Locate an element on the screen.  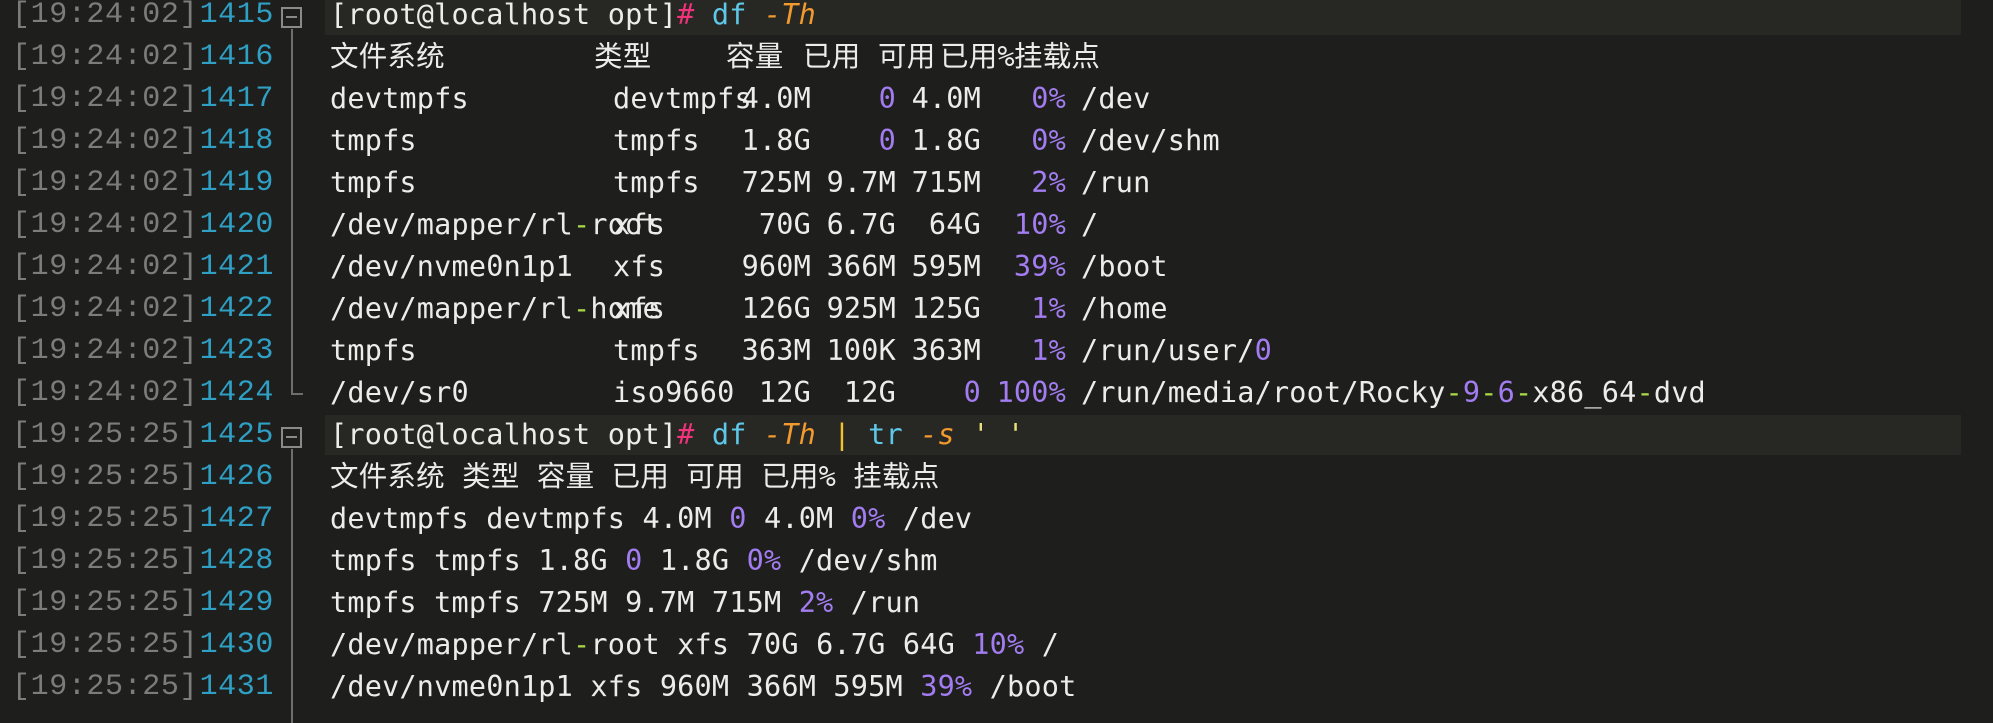
mount-point: /run is located at coordinates (1115, 182).